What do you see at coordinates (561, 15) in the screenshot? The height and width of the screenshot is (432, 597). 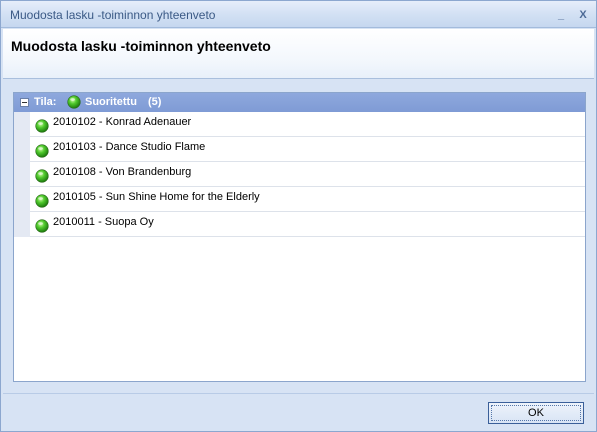 I see `minimize-button: _` at bounding box center [561, 15].